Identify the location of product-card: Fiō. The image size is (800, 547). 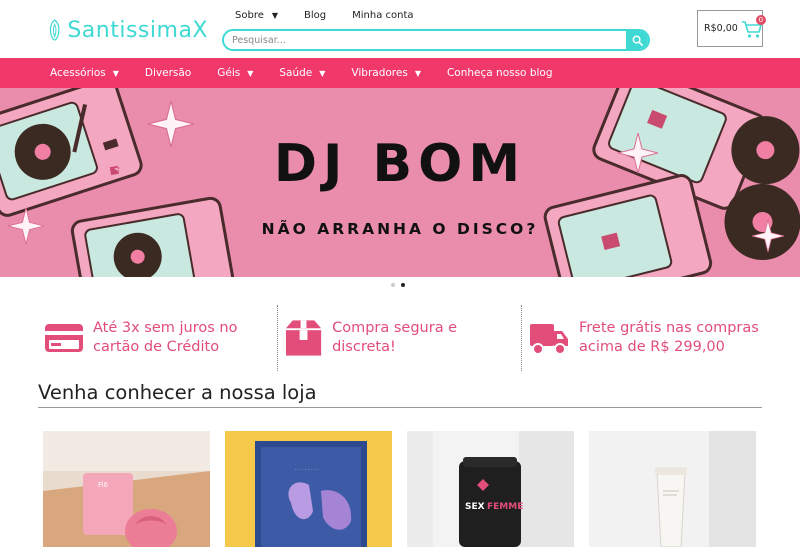
(126, 489).